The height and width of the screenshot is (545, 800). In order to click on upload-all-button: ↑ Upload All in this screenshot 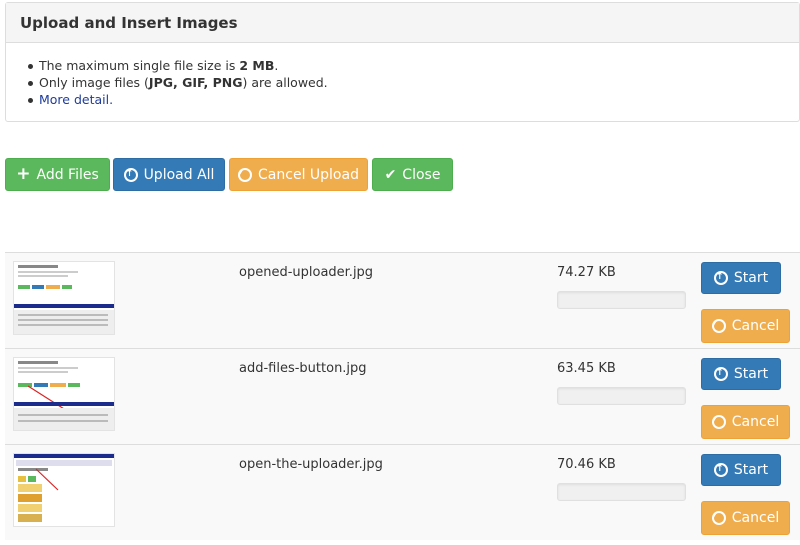, I will do `click(169, 174)`.